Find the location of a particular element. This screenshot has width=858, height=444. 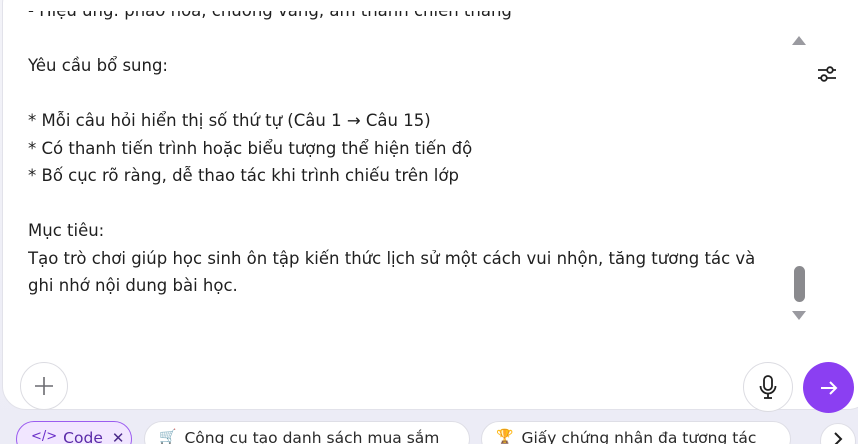

chip-certificate-label: Giấy chứng nhận đa tương tác is located at coordinates (639, 436).